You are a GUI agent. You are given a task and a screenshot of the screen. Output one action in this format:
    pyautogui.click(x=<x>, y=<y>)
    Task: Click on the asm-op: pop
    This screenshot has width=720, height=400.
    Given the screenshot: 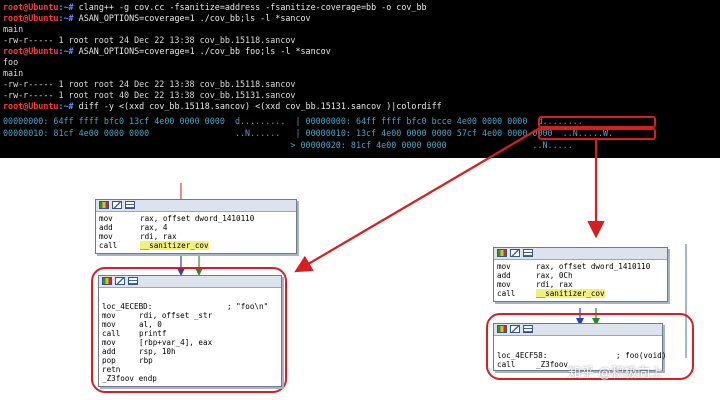 What is the action you would take?
    pyautogui.click(x=109, y=360)
    